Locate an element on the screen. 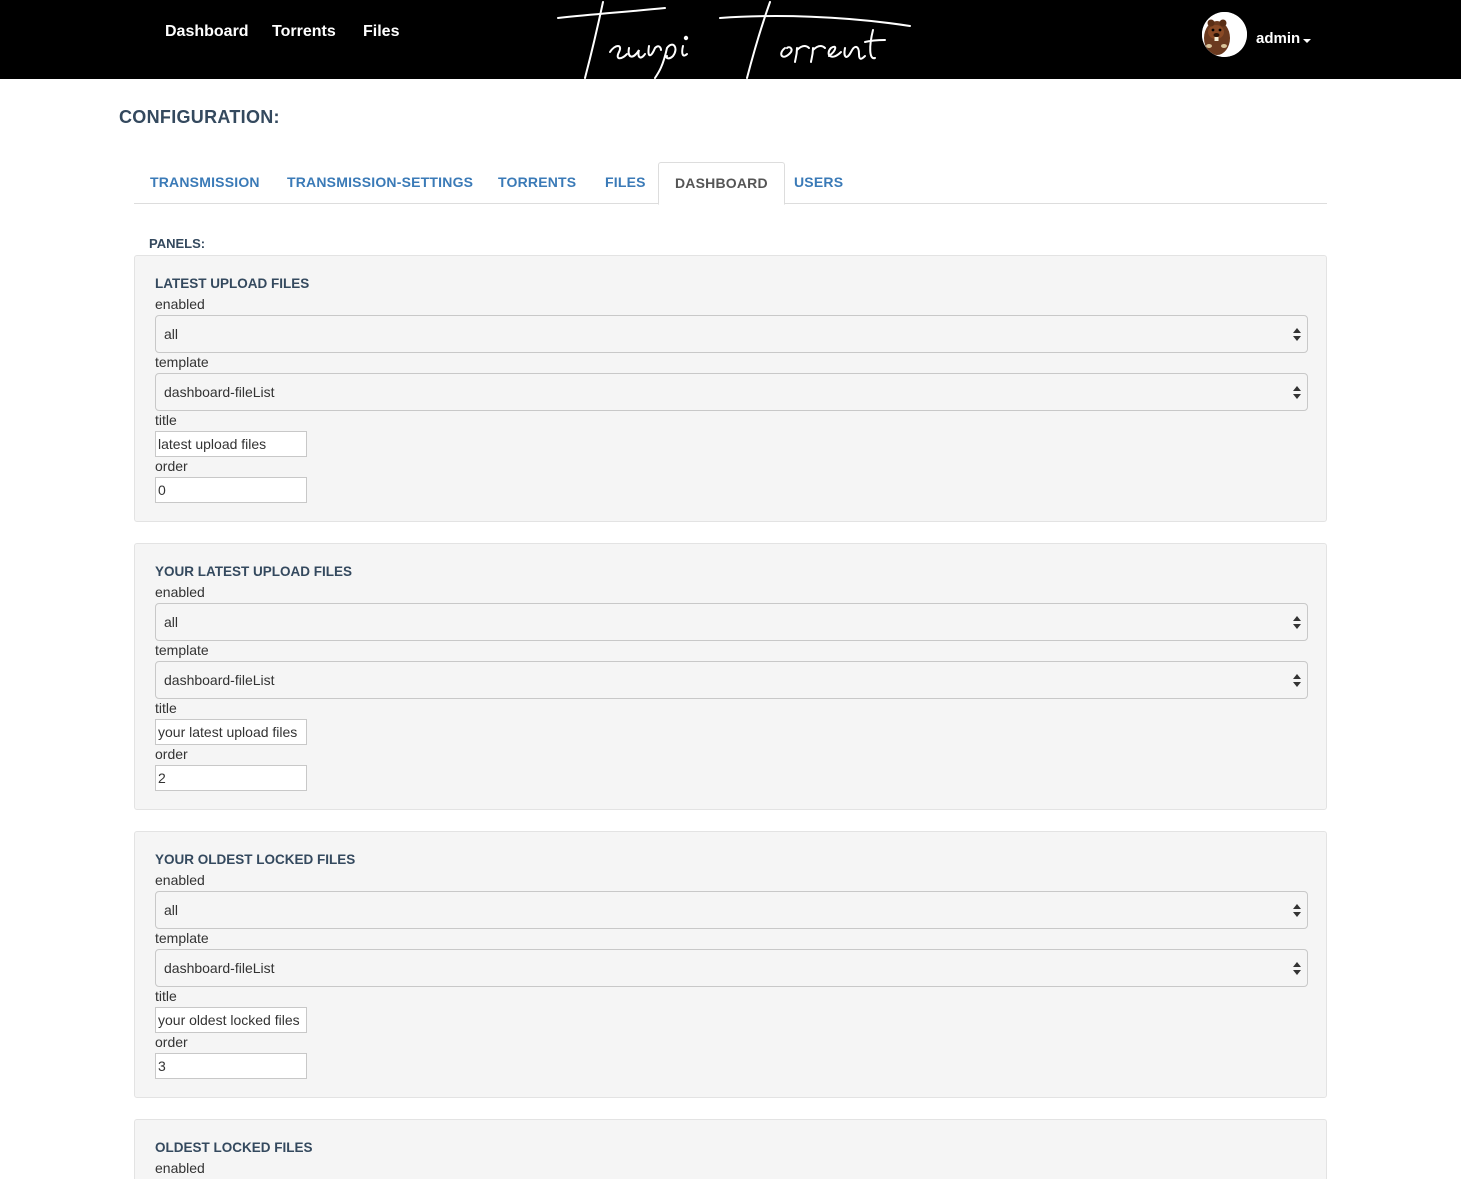  panel-title: LATEST UPLOAD FILES is located at coordinates (232, 283).